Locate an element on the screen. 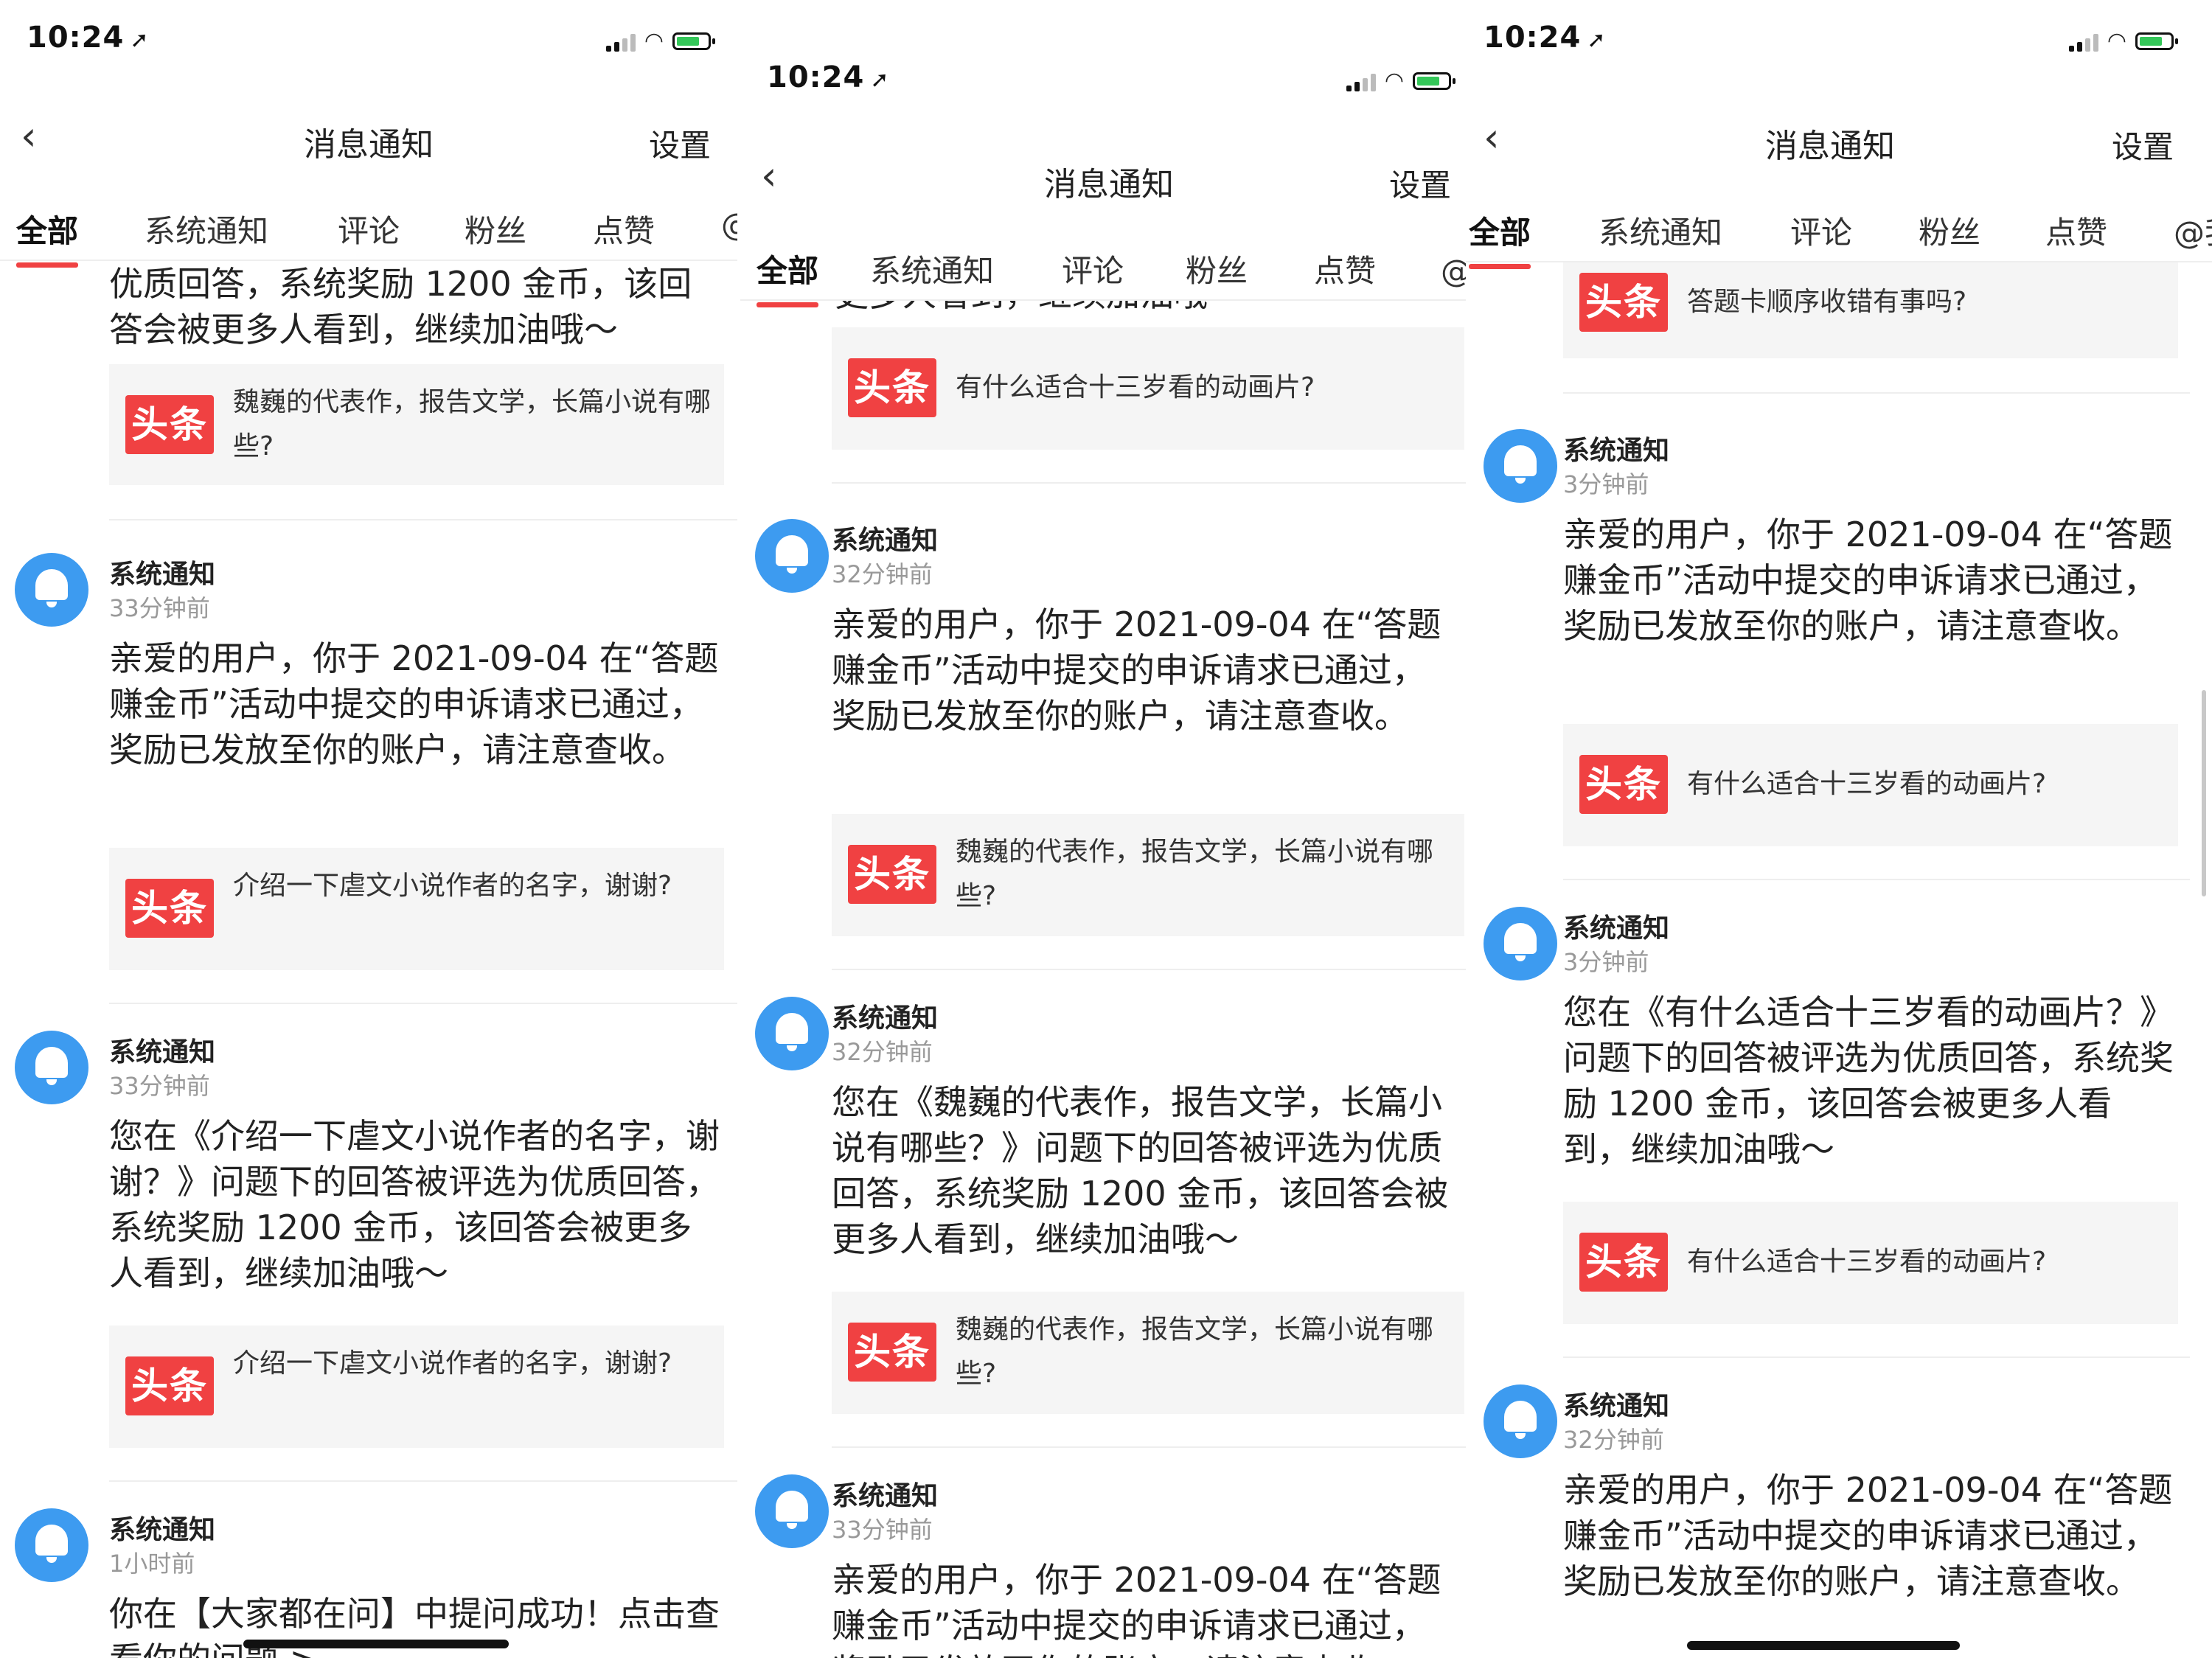 This screenshot has width=2212, height=1658. message-body: 优质回答，系统奖励 1200 金币，该回答会被更多人看到，继续加油哦～ is located at coordinates (400, 306).